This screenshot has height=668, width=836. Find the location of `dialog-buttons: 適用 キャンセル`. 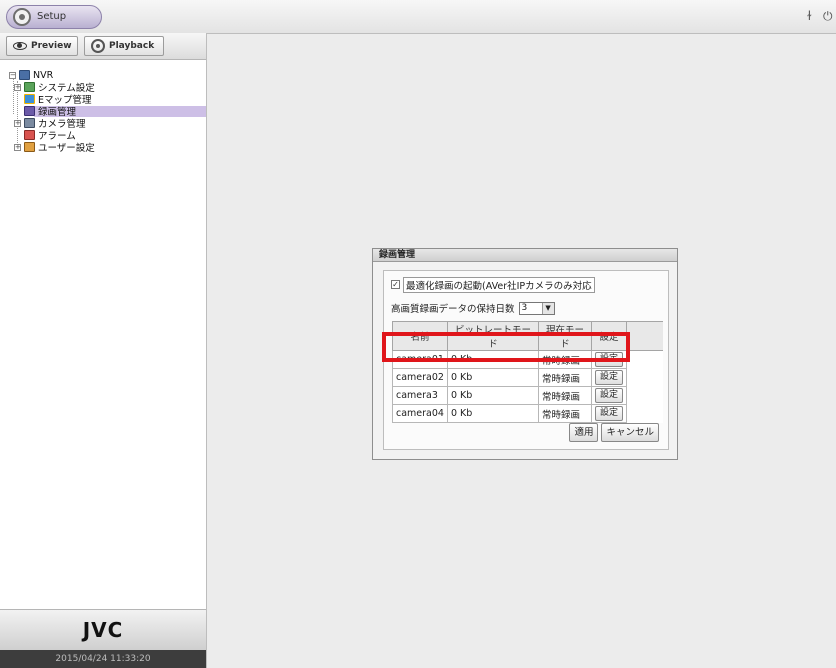

dialog-buttons: 適用 キャンセル is located at coordinates (614, 432).